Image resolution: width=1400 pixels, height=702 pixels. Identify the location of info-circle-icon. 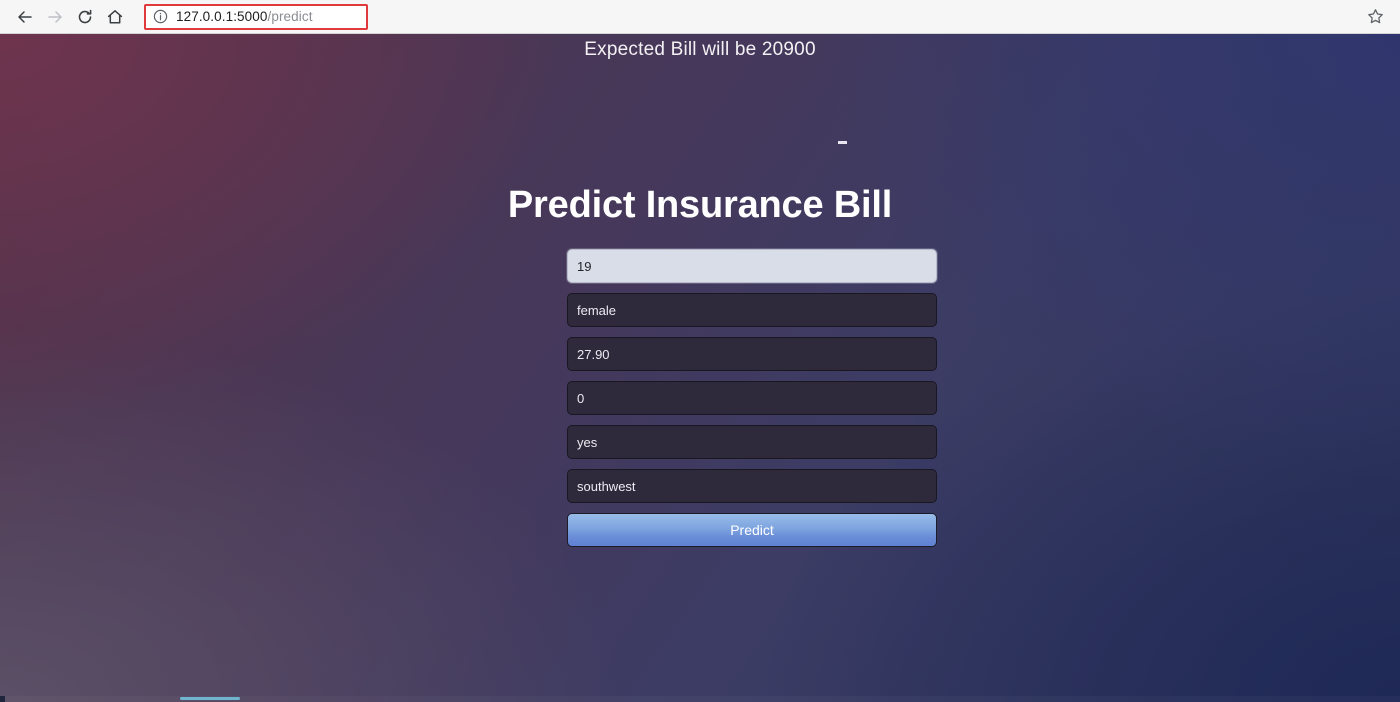
(160, 16).